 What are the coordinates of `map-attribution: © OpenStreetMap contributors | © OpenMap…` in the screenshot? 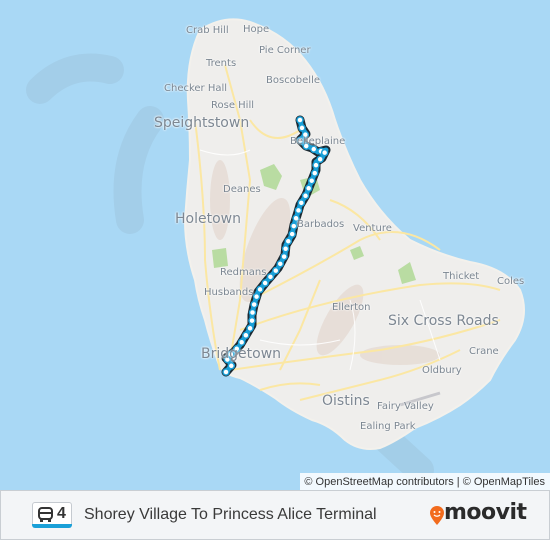 It's located at (425, 482).